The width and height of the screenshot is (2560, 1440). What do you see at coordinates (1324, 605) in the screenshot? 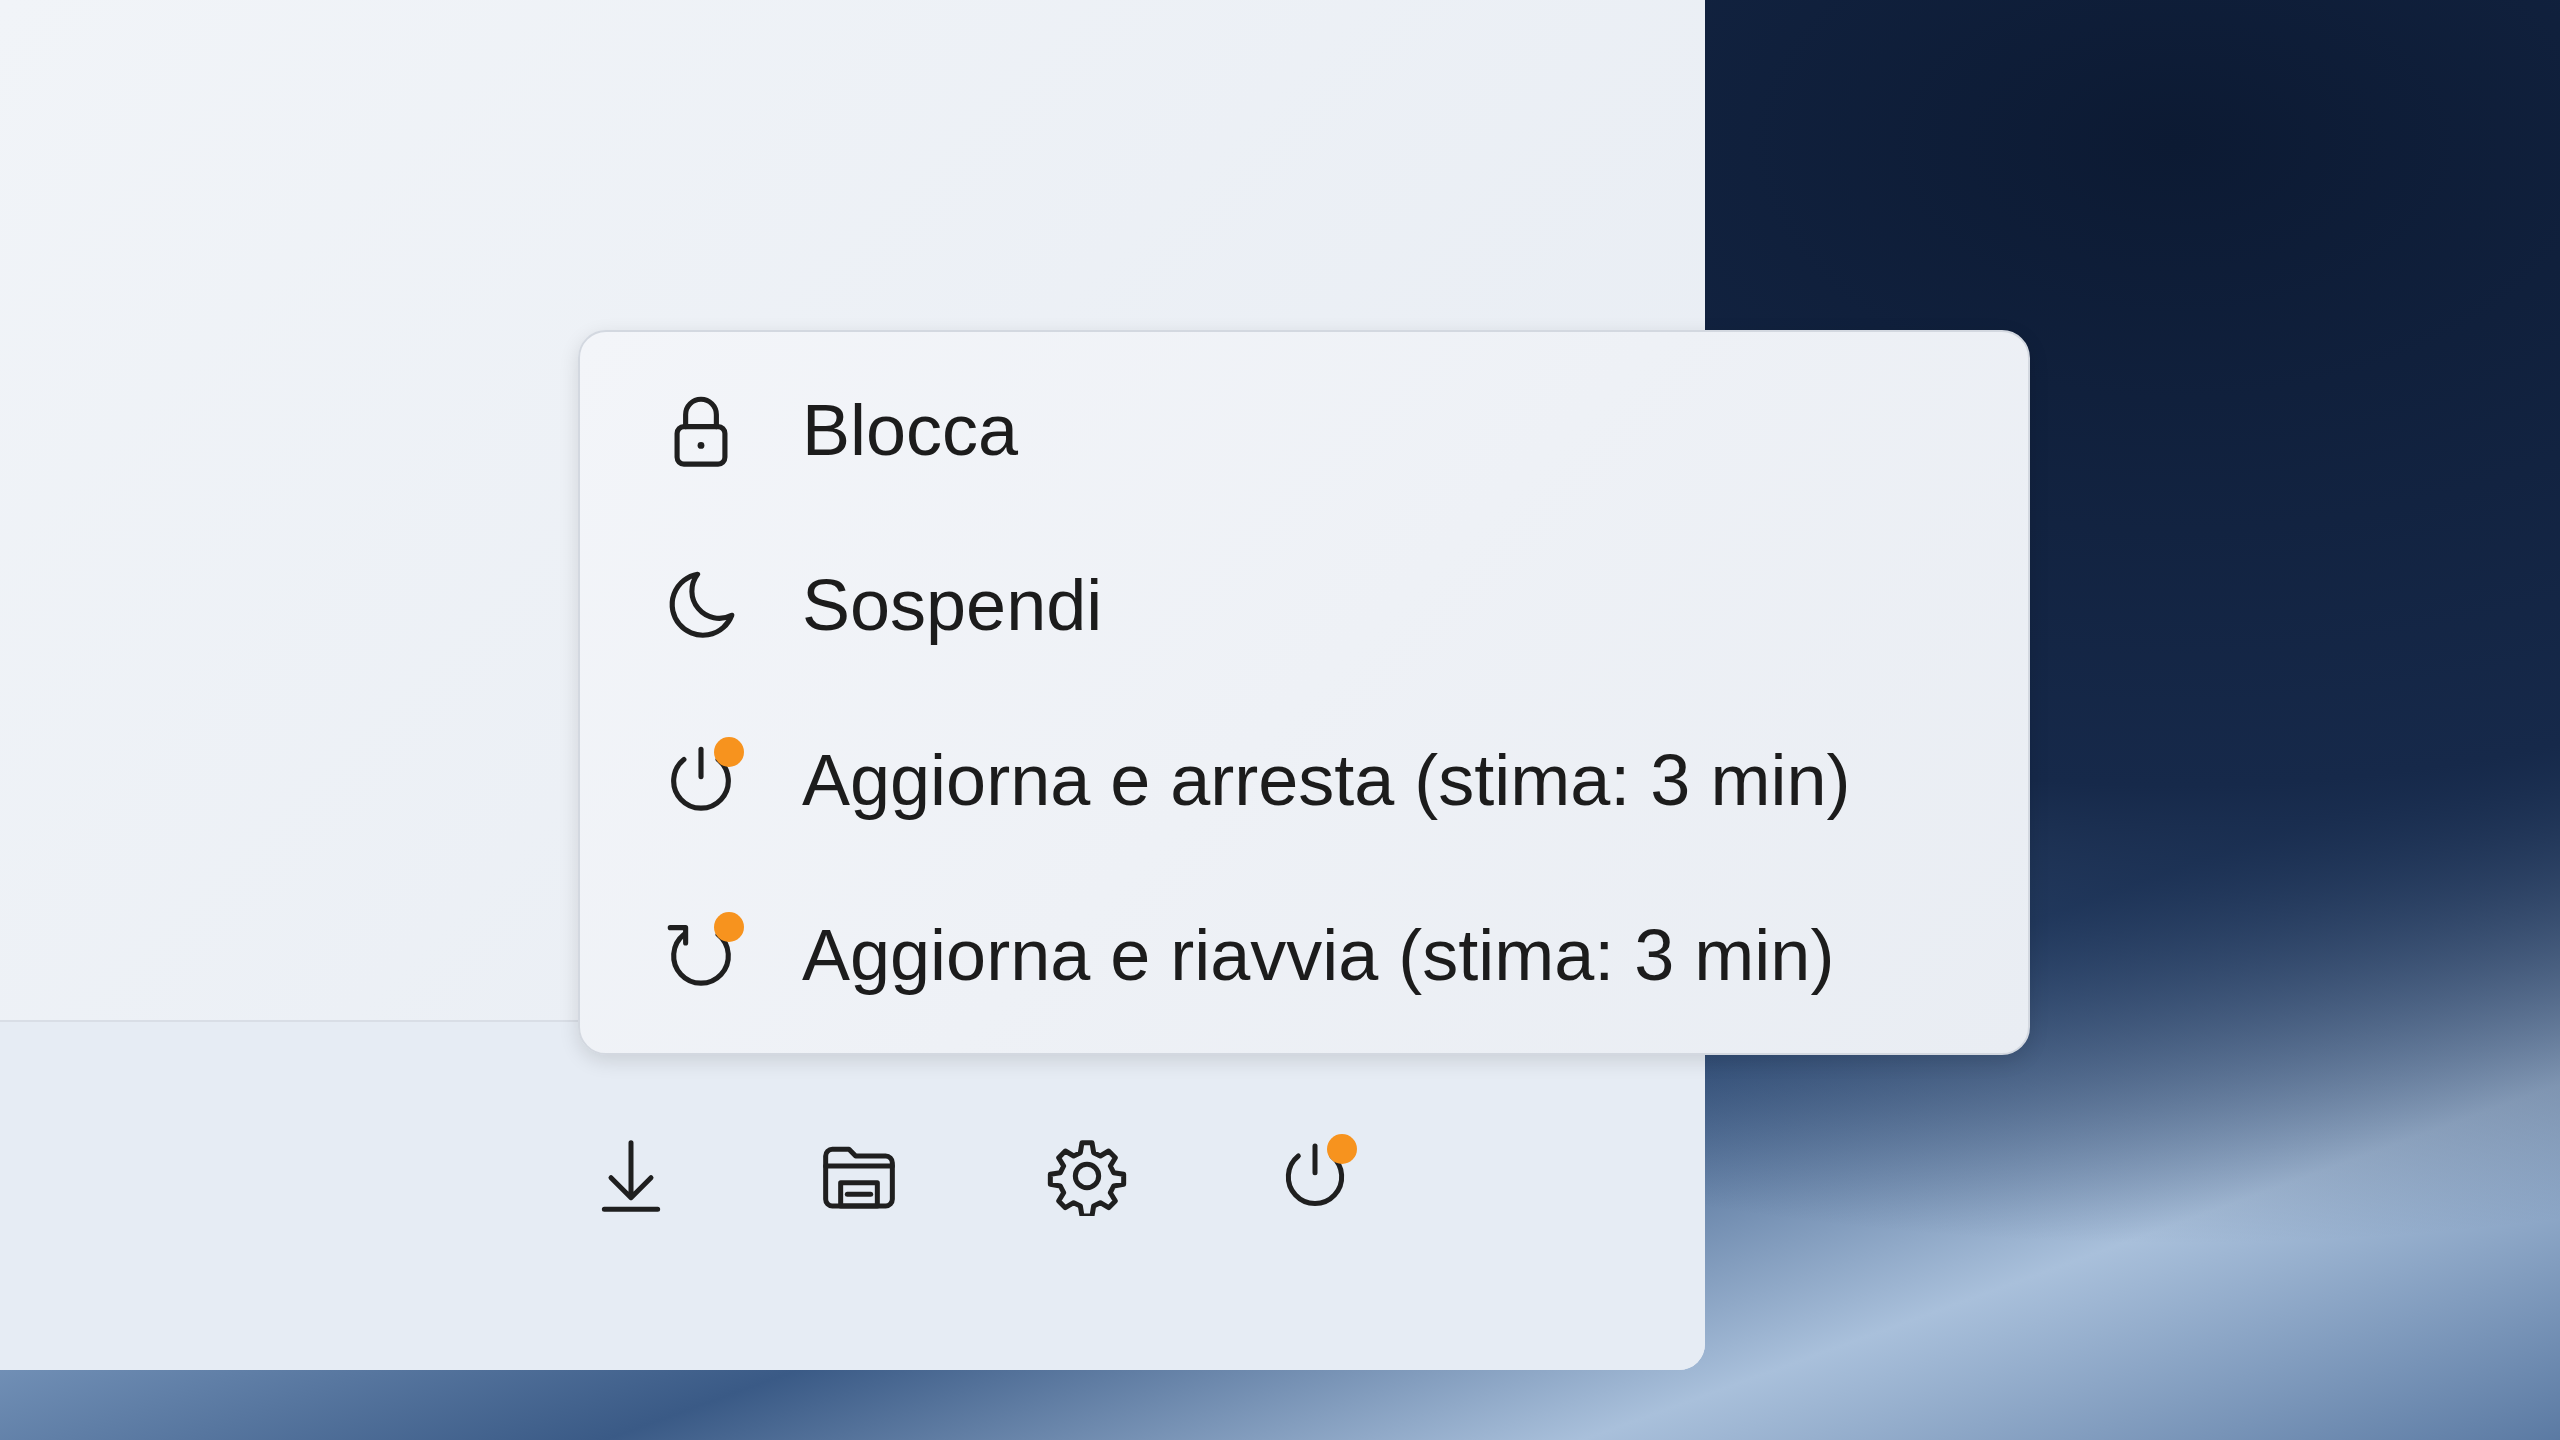
I see `power-menu-item: Sospendi` at bounding box center [1324, 605].